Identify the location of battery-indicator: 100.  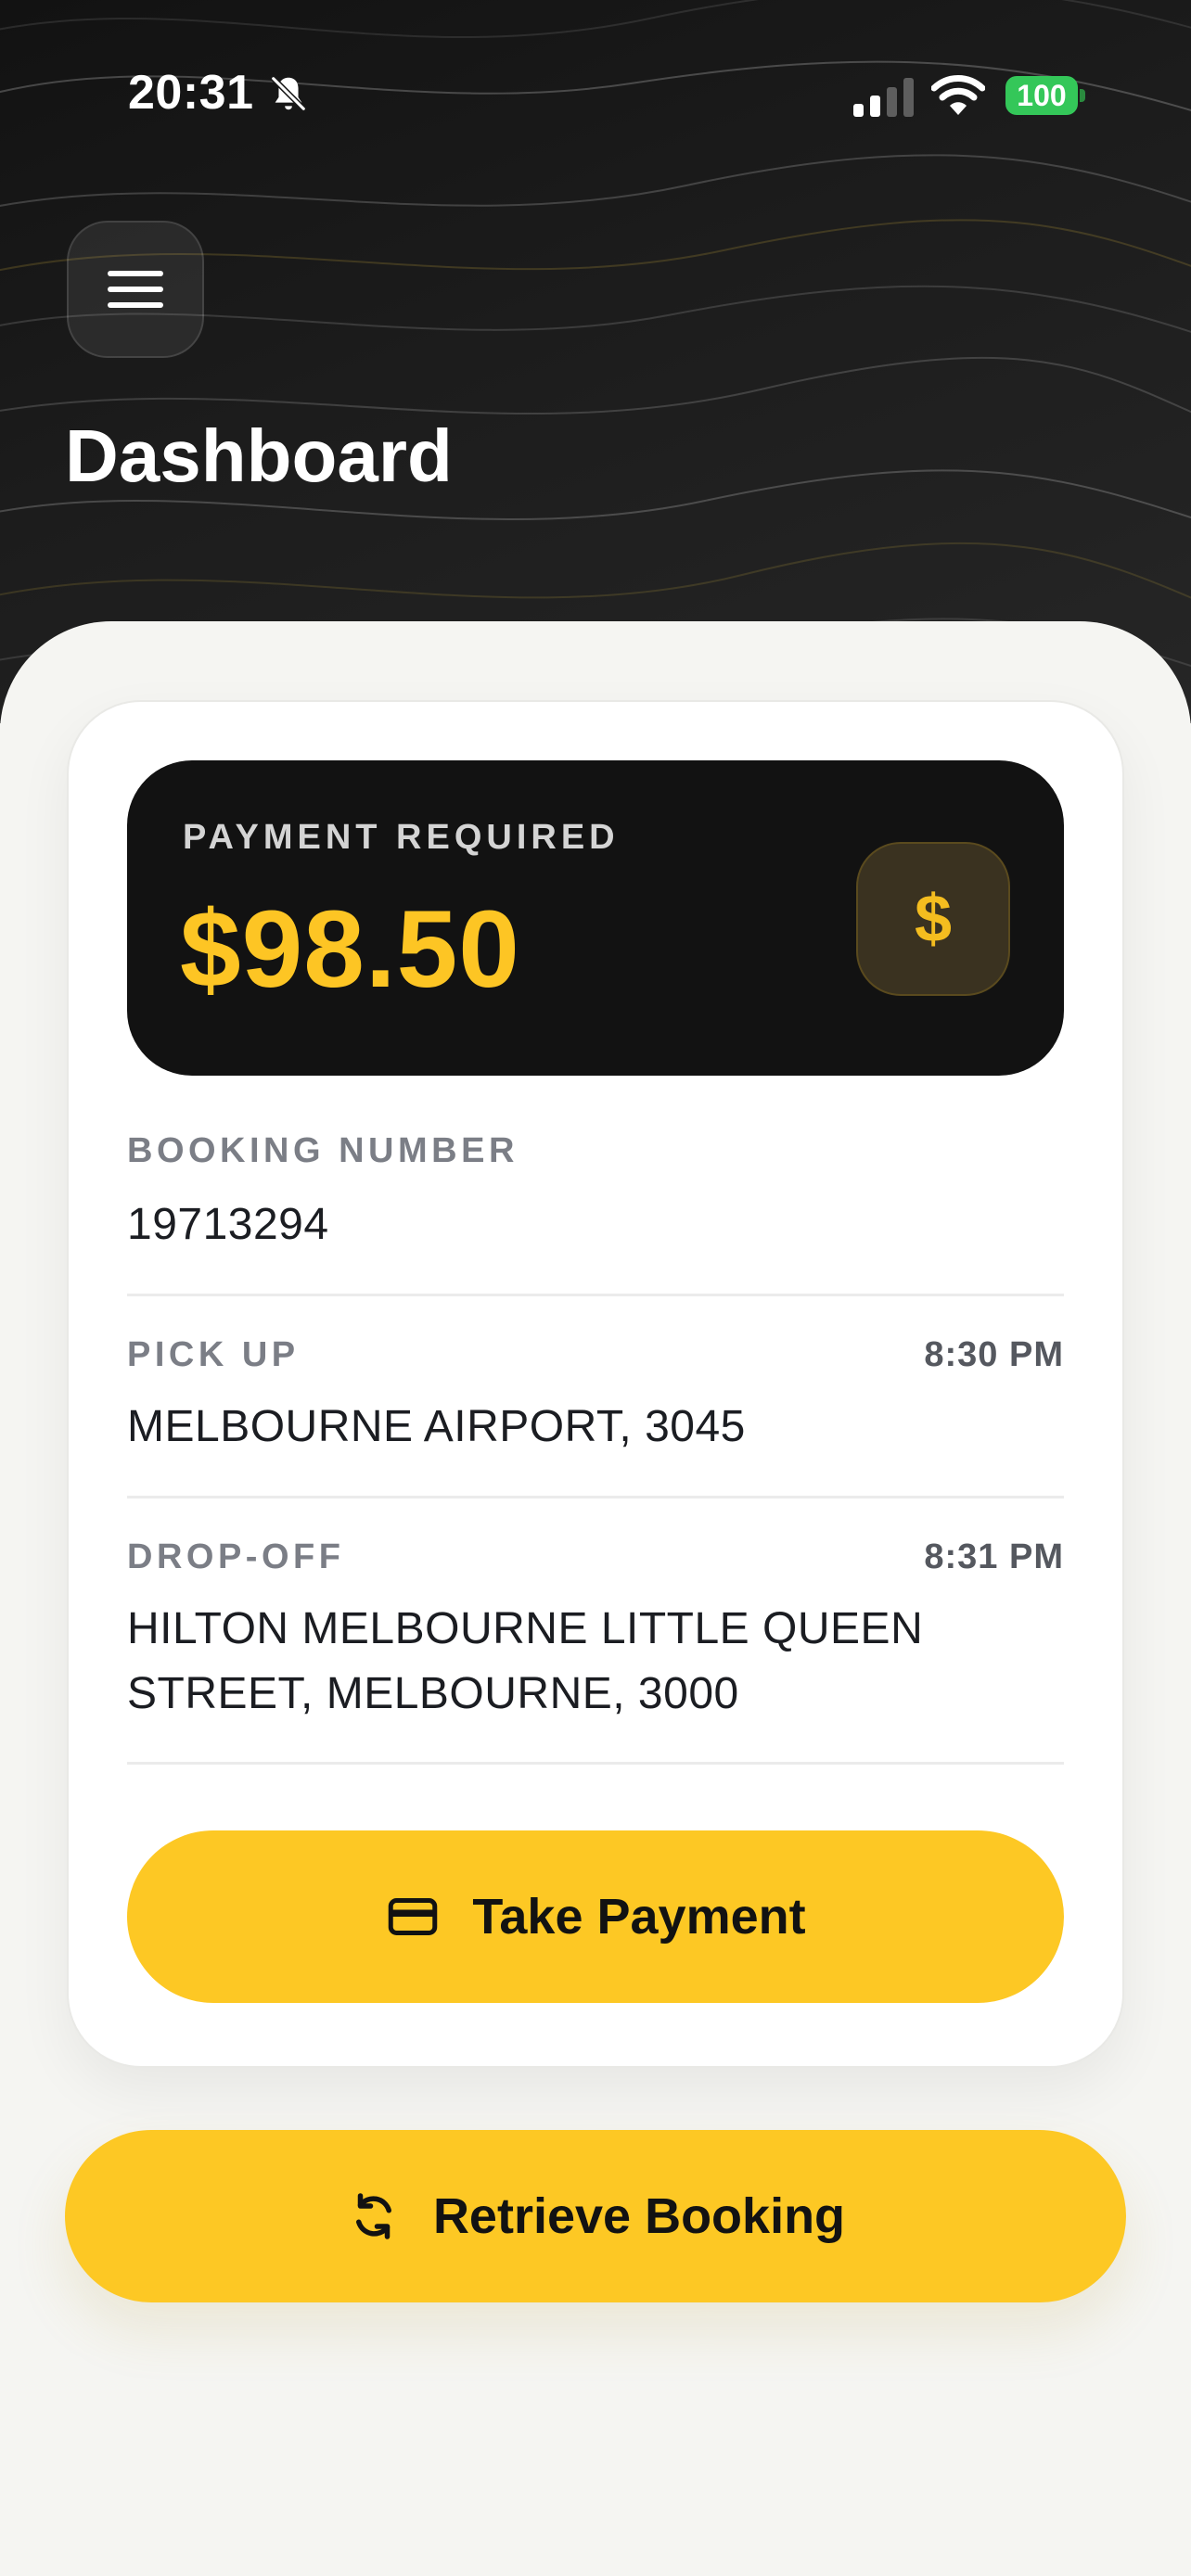
(1041, 95).